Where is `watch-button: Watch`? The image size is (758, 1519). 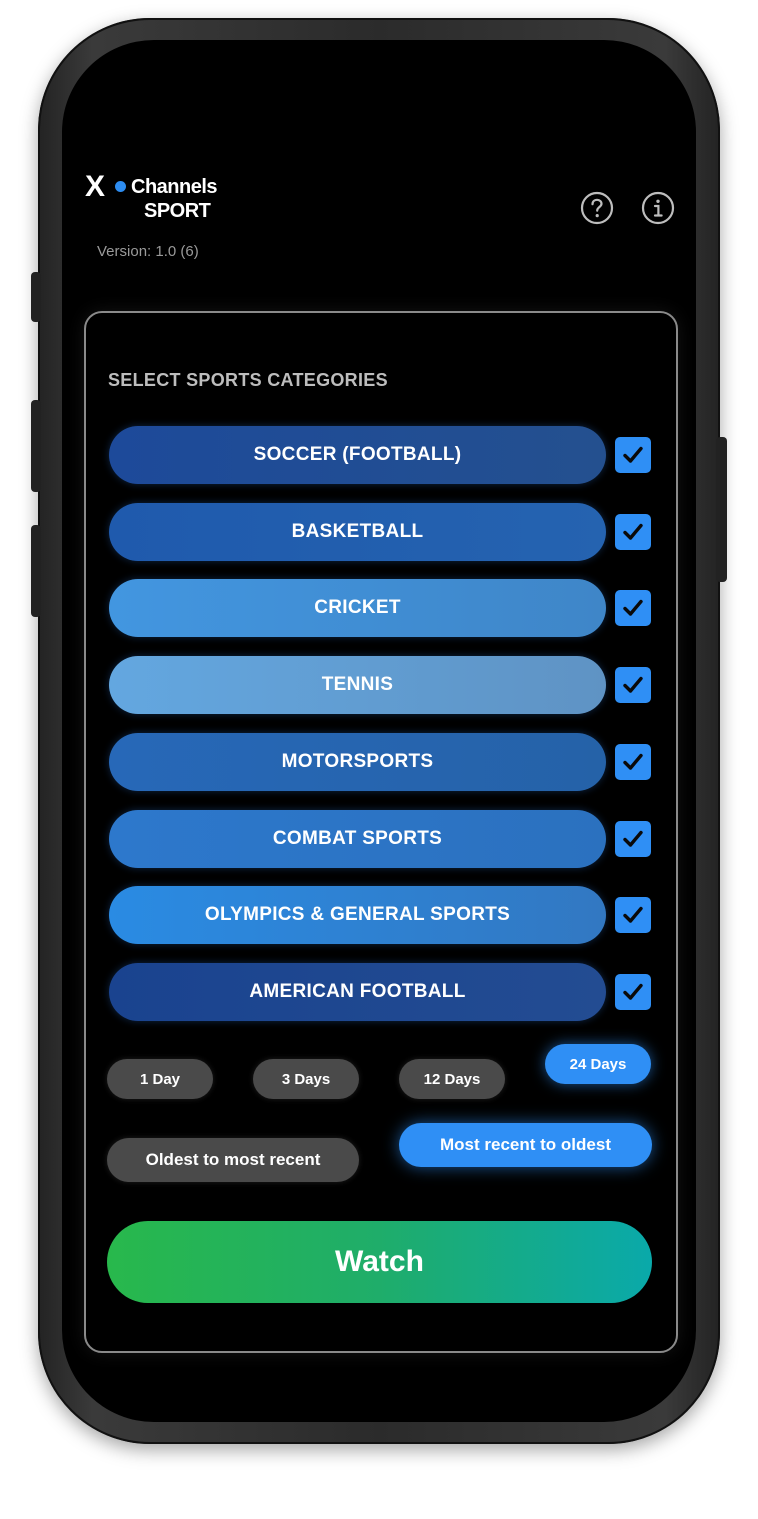
watch-button: Watch is located at coordinates (379, 1262).